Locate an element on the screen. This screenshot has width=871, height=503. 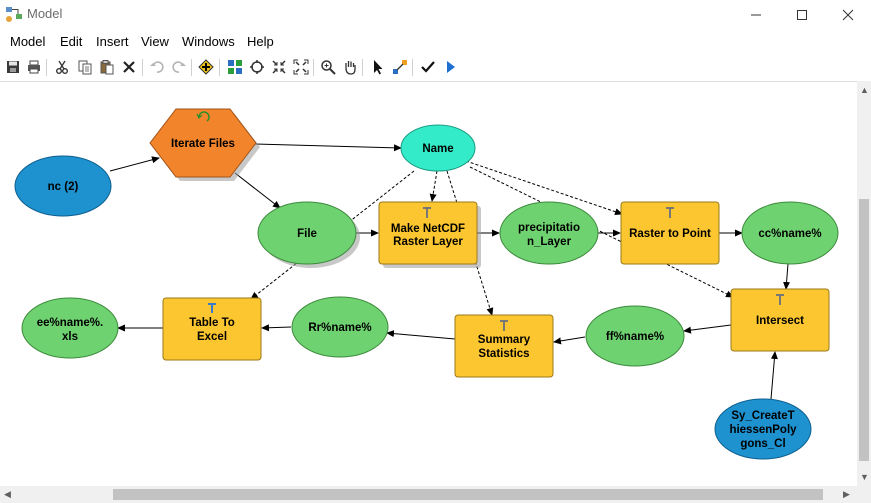
node-summary-statistics: Summary Statistics is located at coordinates (504, 346).